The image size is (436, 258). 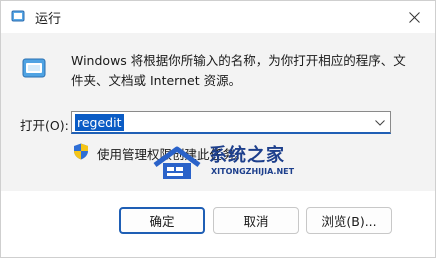 I want to click on run-app-icon, so click(x=18, y=16).